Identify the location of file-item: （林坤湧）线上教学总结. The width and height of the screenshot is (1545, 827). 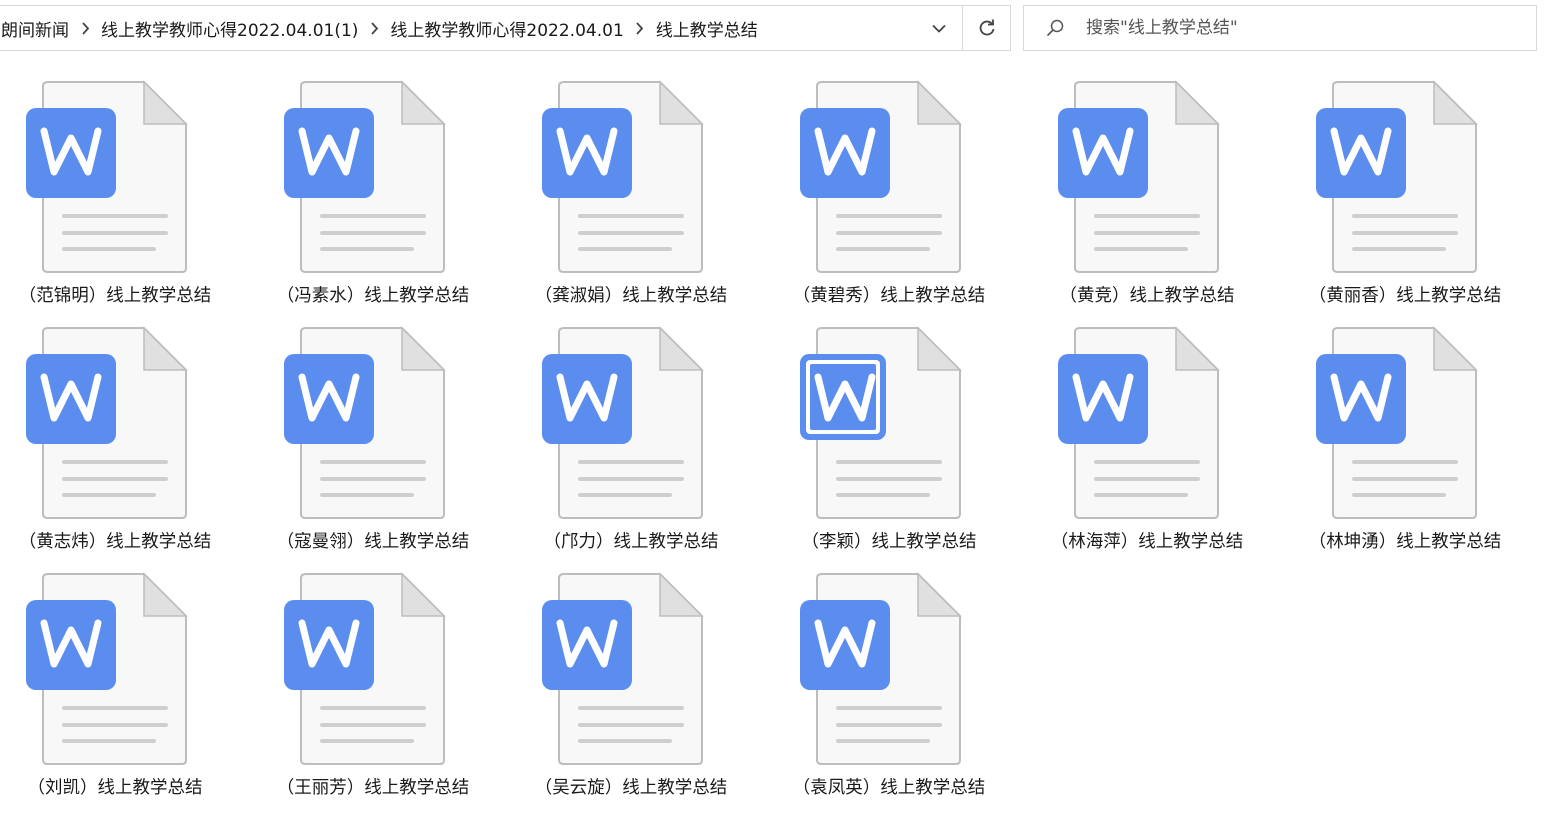
(1417, 399).